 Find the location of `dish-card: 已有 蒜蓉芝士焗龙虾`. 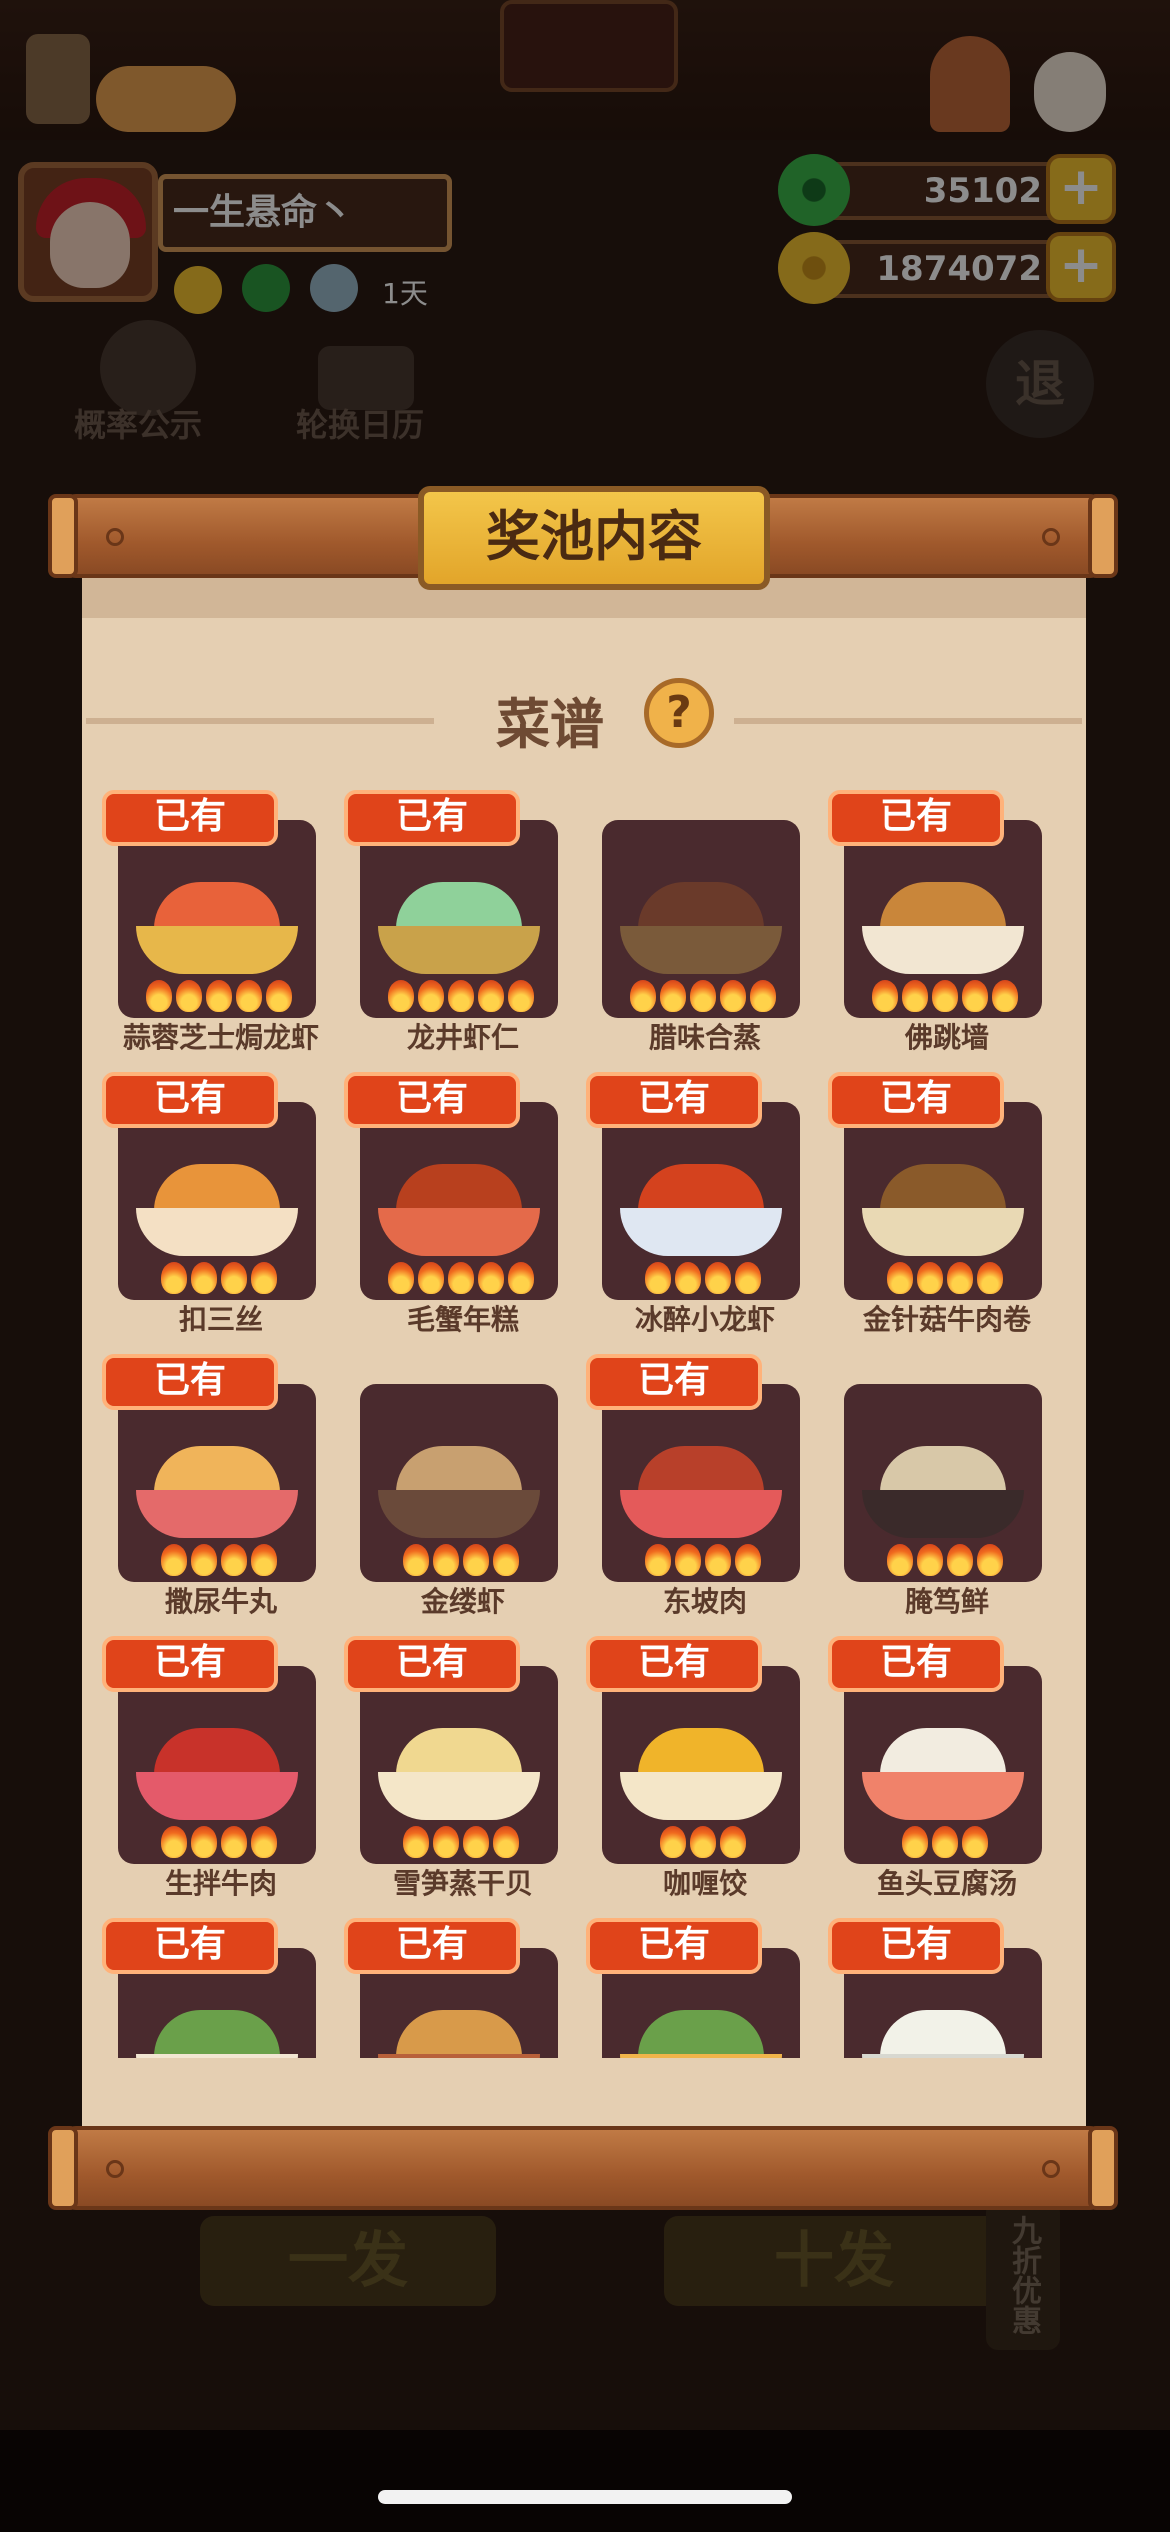

dish-card: 已有 蒜蓉芝士焗龙虾 is located at coordinates (221, 925).